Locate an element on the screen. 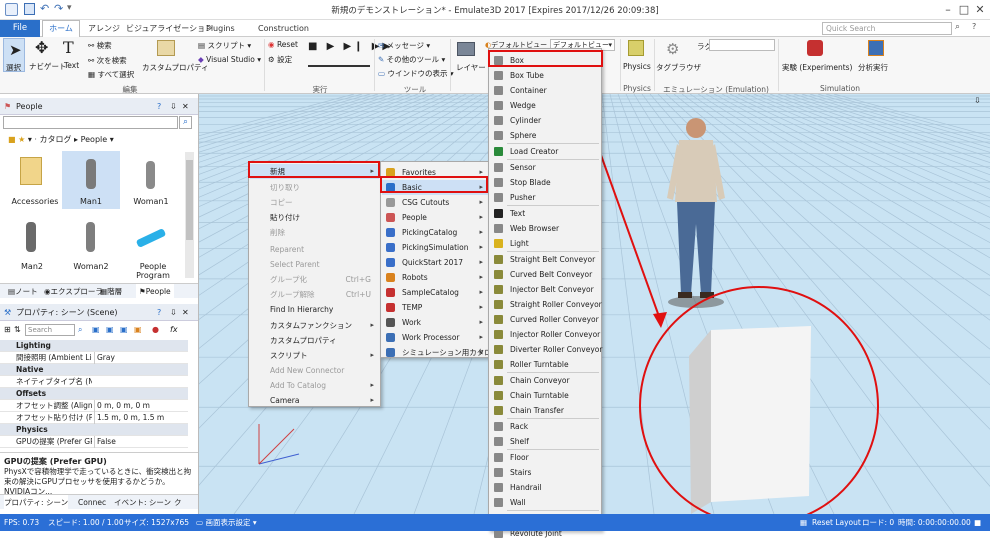 The image size is (990, 541). basic-menu-item: Load Creator is located at coordinates (545, 151).